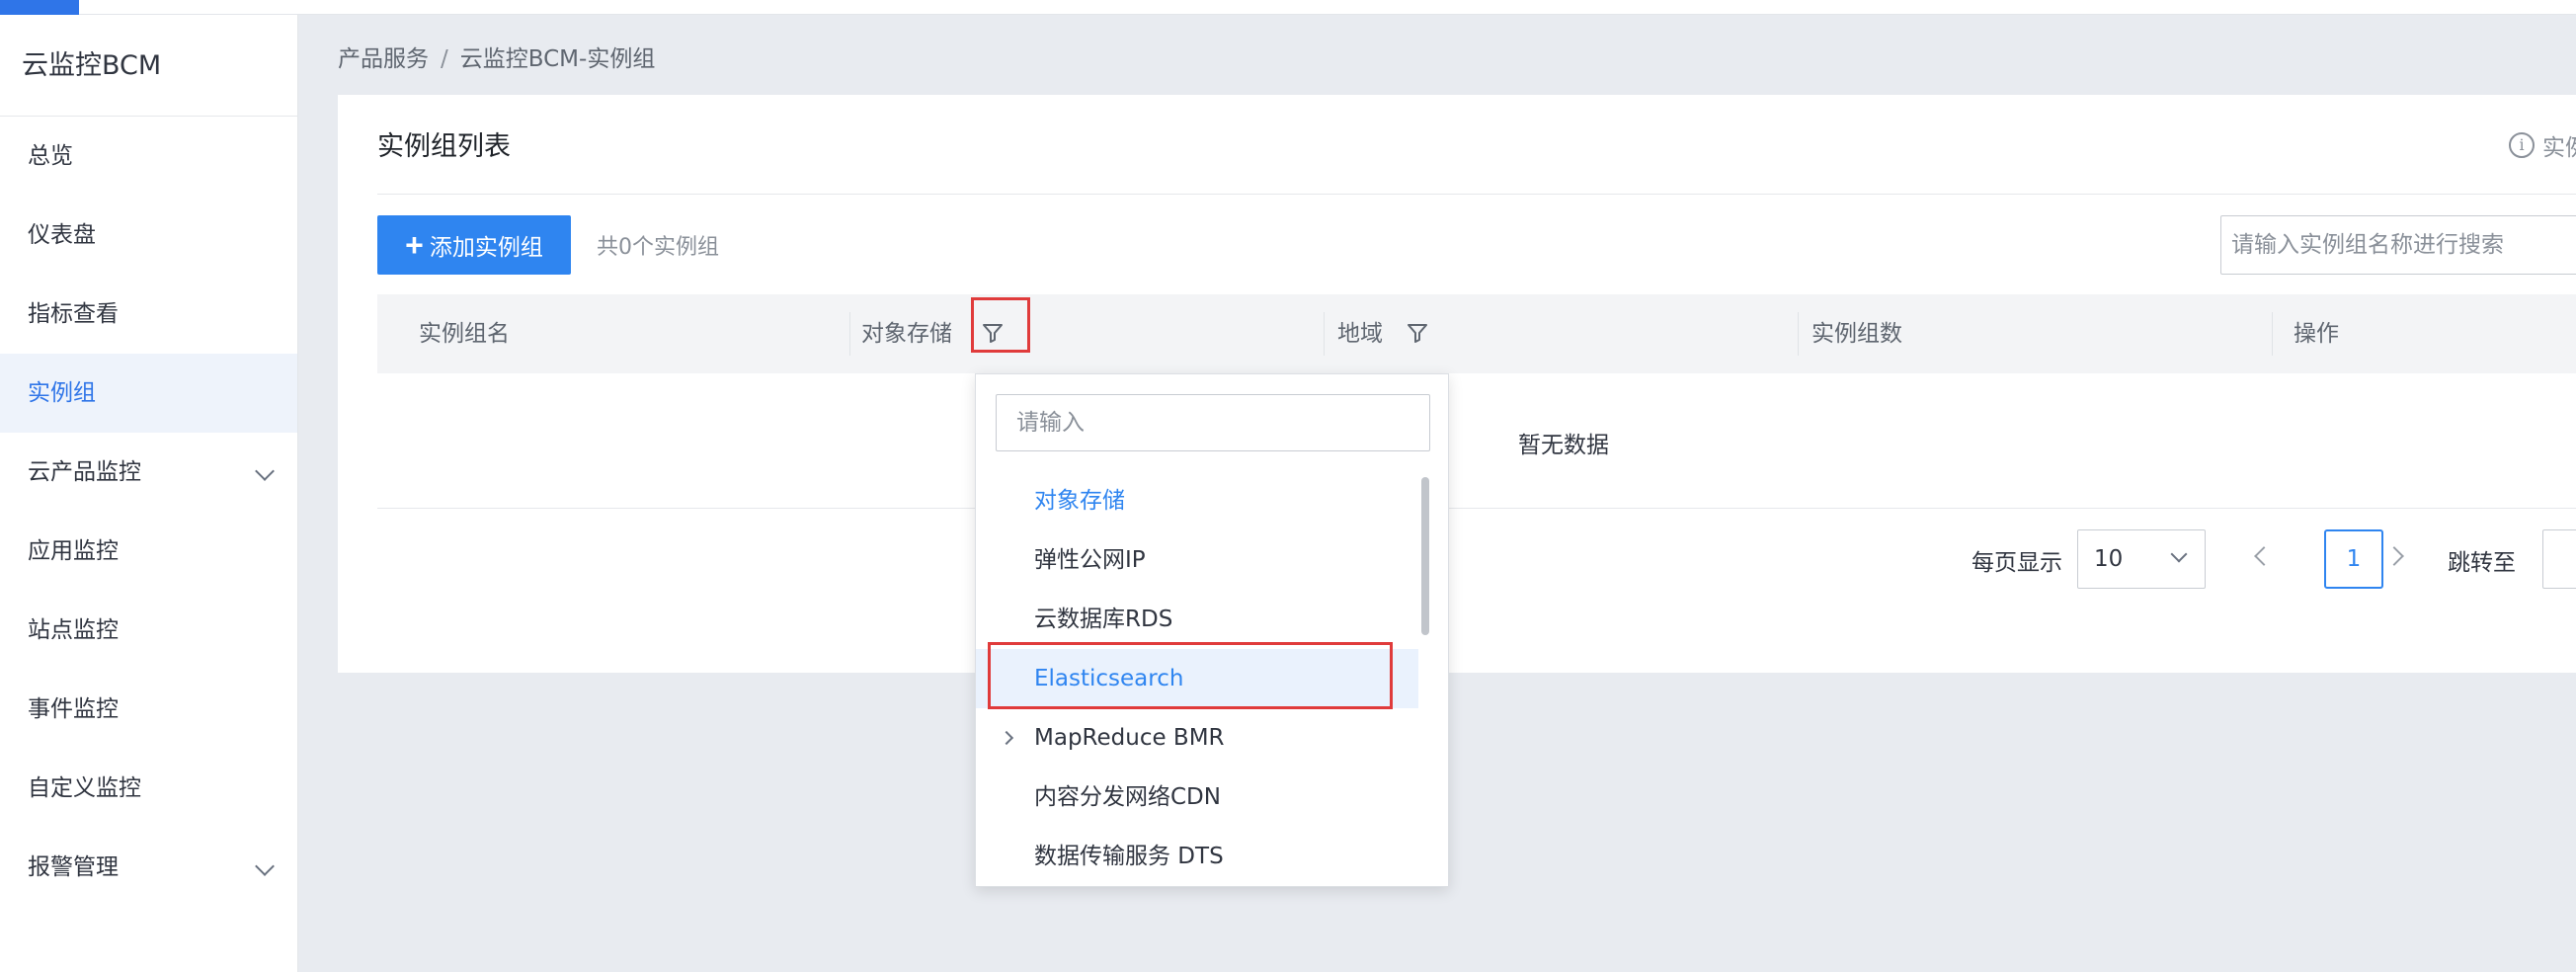  I want to click on search-input, so click(2398, 245).